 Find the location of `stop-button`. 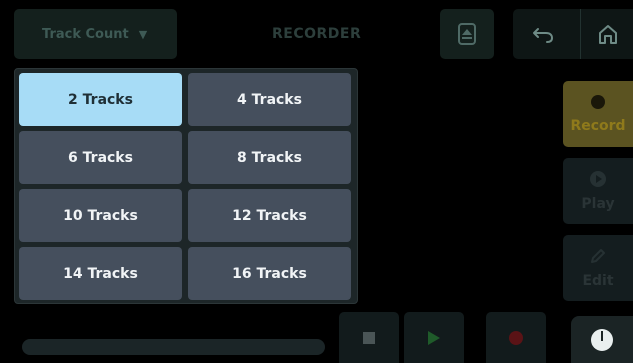

stop-button is located at coordinates (369, 337).